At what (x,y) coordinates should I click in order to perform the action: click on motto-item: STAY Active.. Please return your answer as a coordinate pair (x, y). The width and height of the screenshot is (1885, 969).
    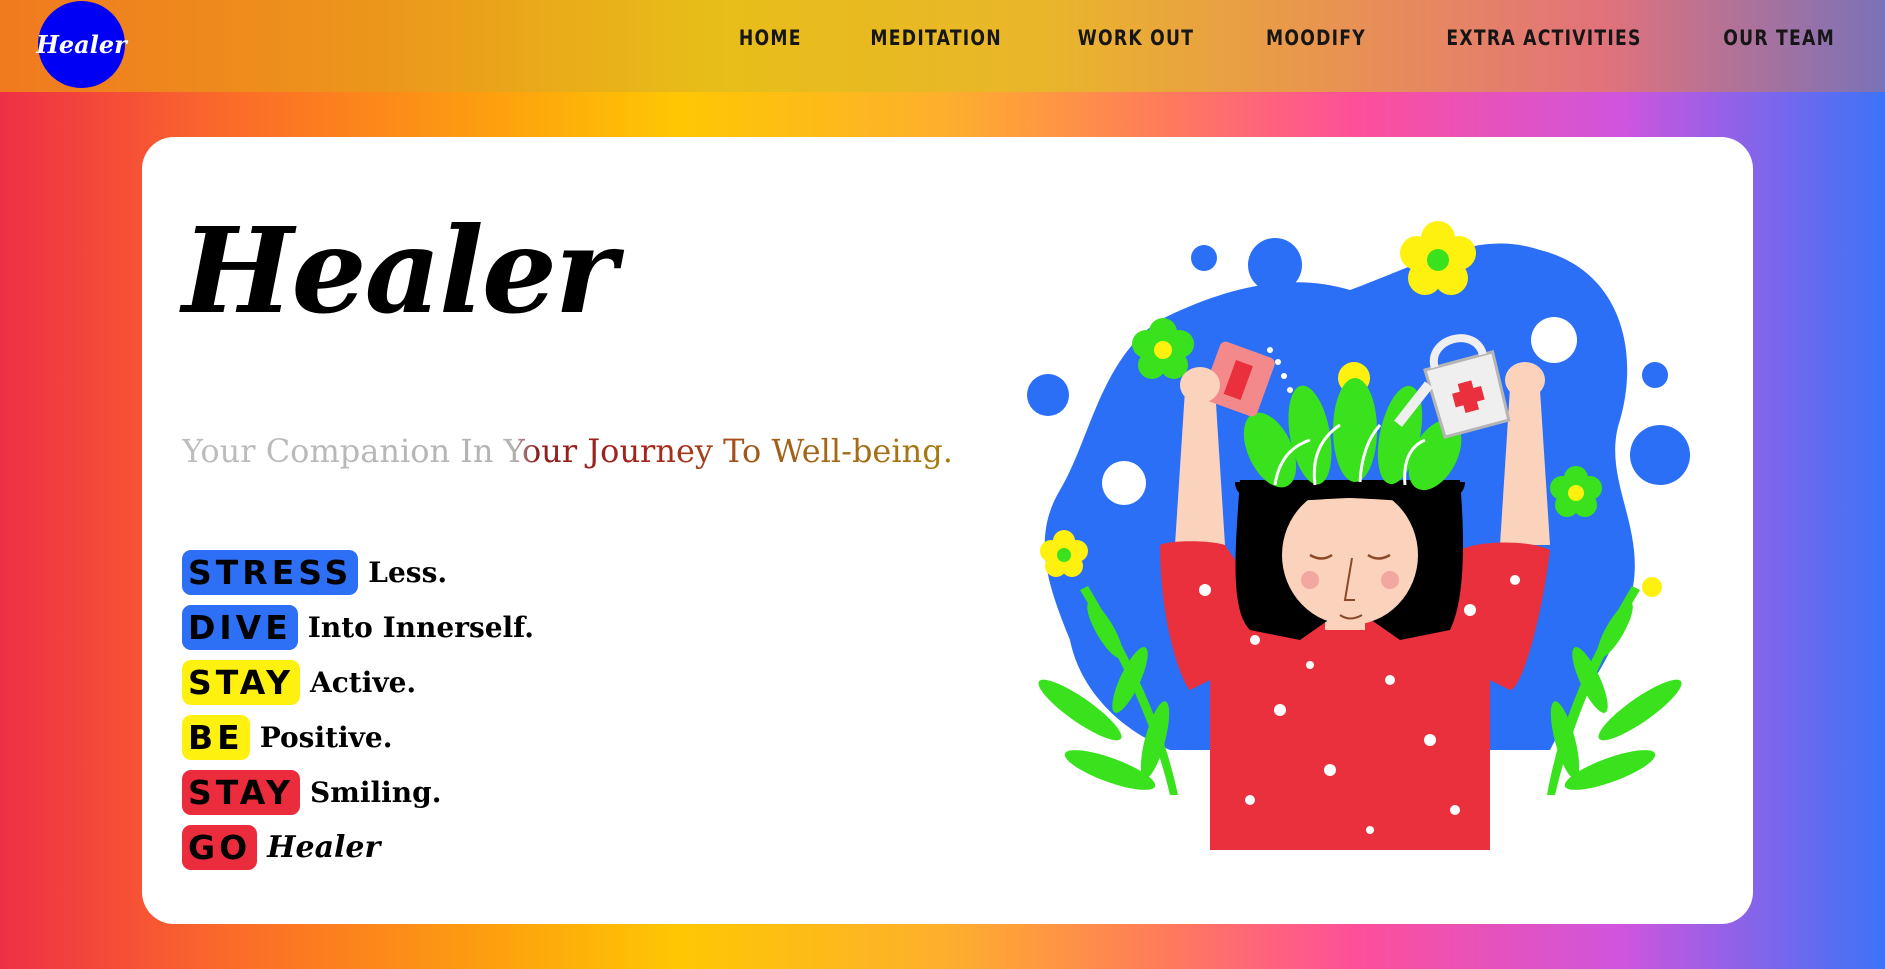
    Looking at the image, I should click on (358, 682).